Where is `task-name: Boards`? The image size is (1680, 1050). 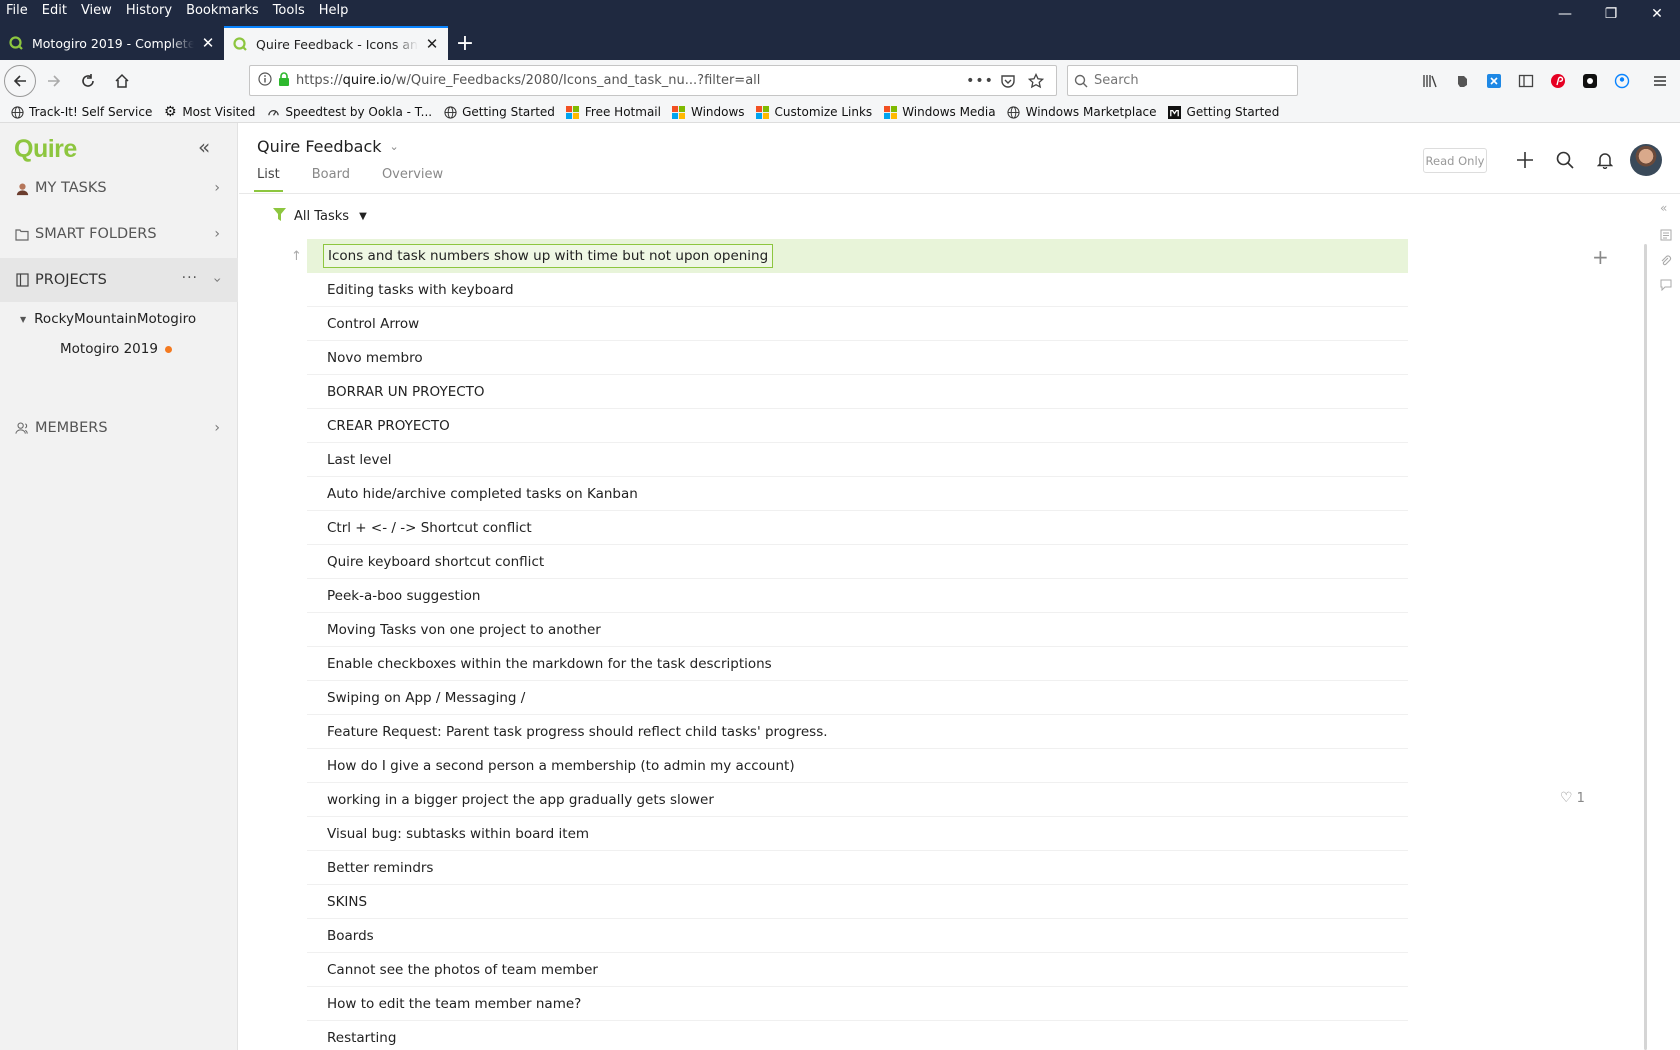 task-name: Boards is located at coordinates (350, 936).